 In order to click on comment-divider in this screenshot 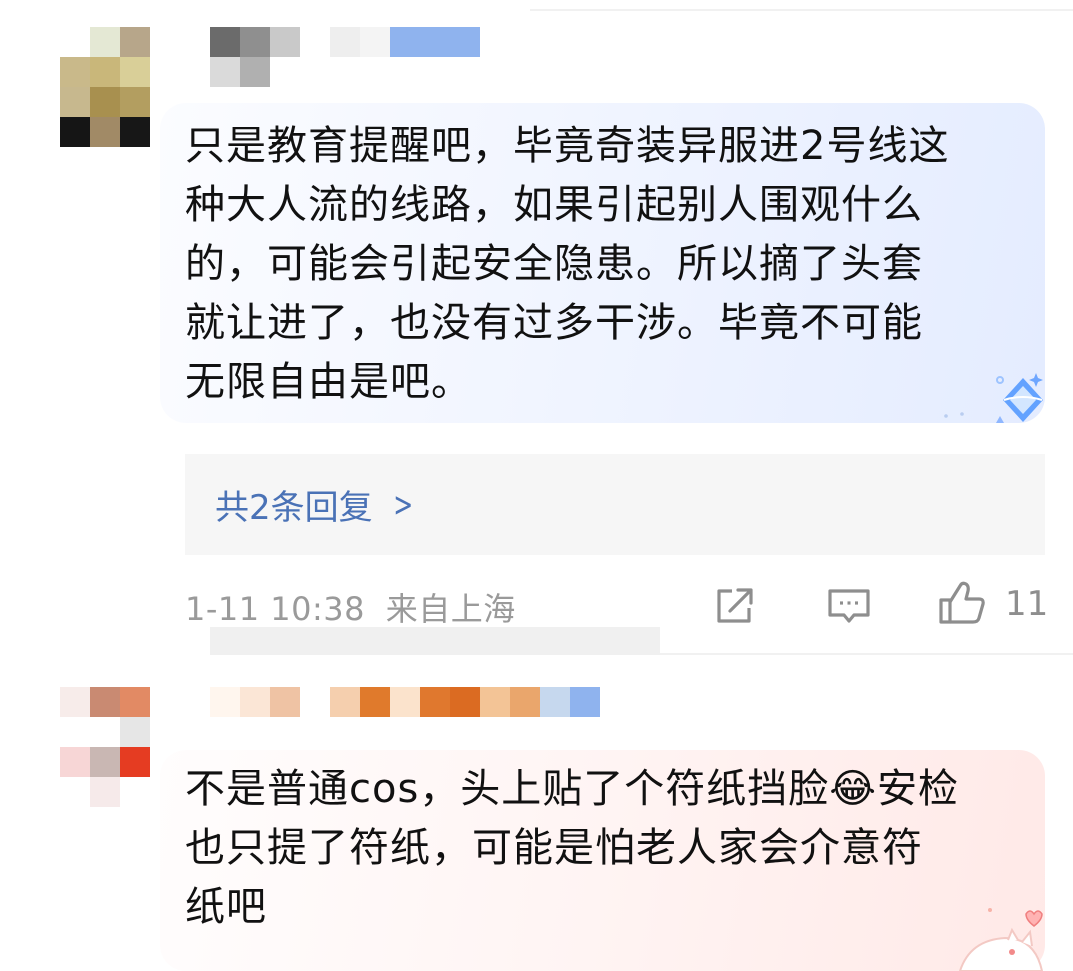, I will do `click(866, 654)`.